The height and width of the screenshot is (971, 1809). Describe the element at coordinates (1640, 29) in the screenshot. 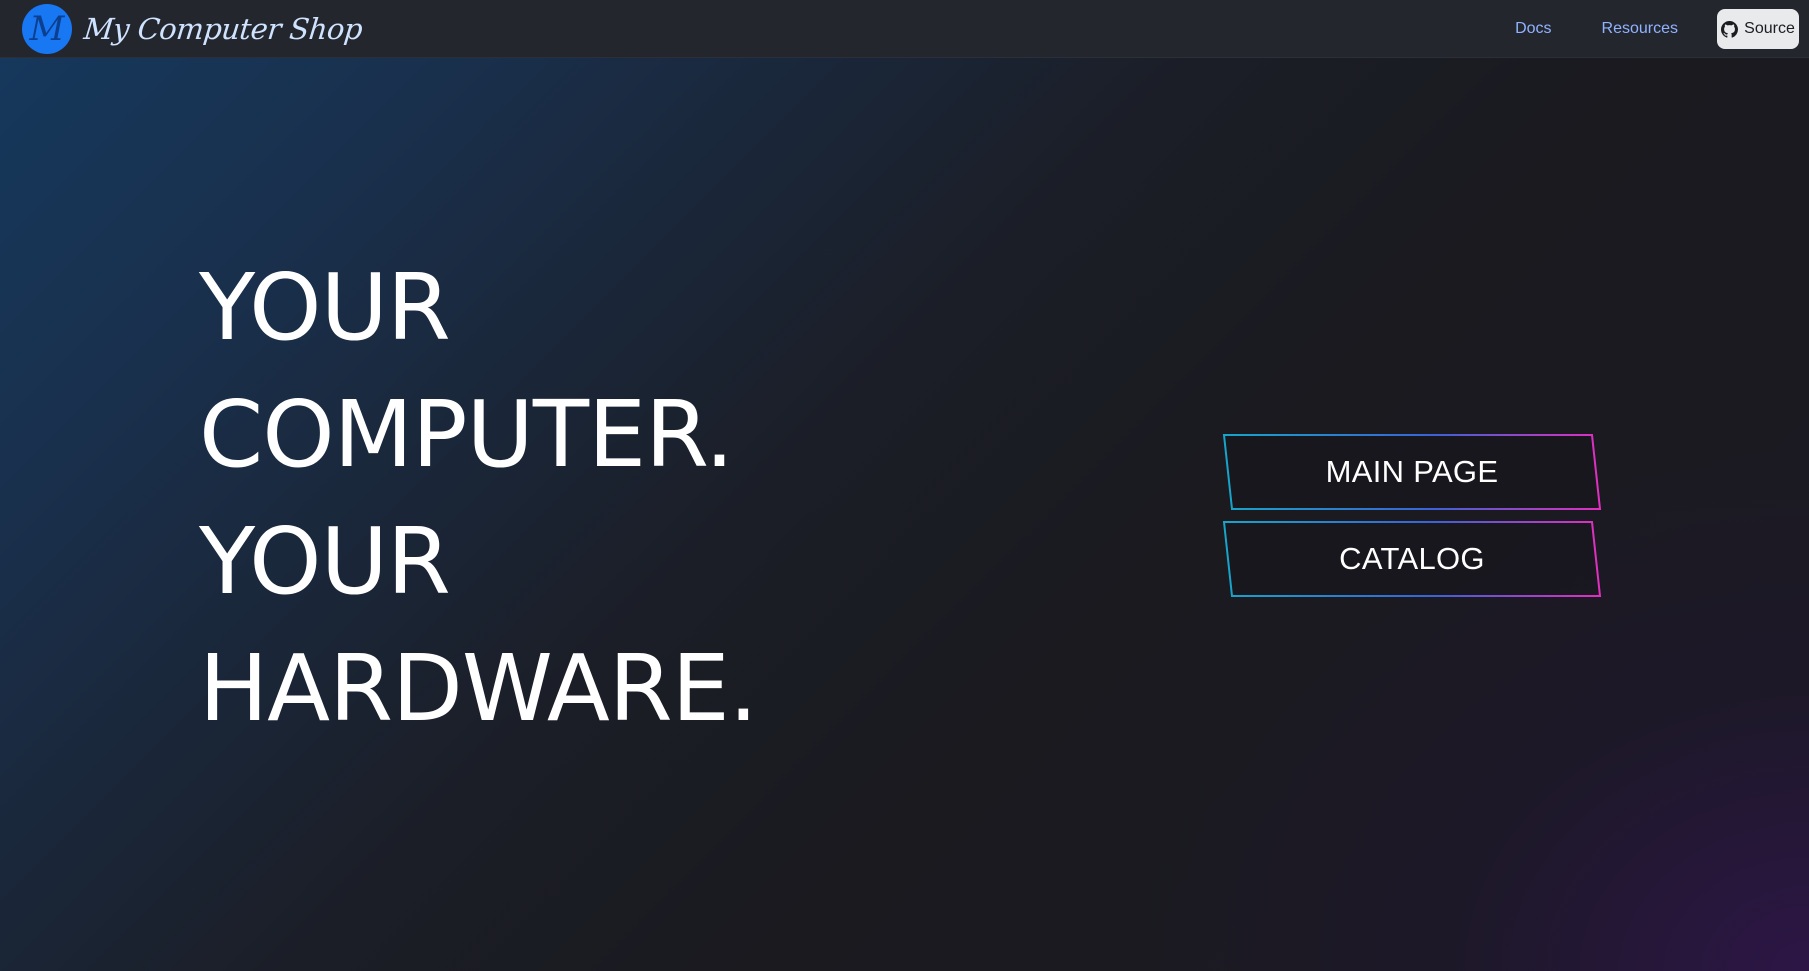

I see `nav-link-resources: Resources` at that location.